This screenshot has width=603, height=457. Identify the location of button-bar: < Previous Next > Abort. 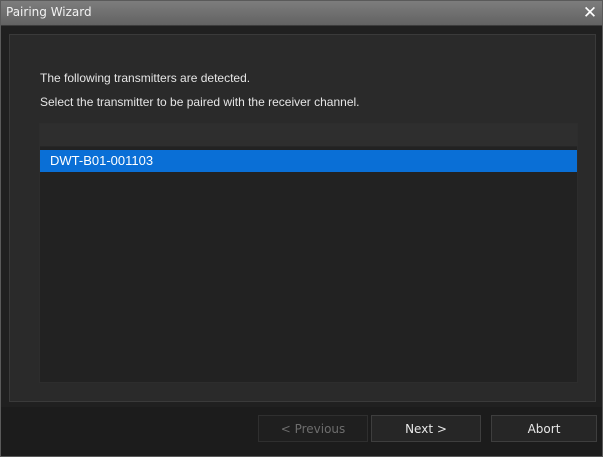
(301, 431).